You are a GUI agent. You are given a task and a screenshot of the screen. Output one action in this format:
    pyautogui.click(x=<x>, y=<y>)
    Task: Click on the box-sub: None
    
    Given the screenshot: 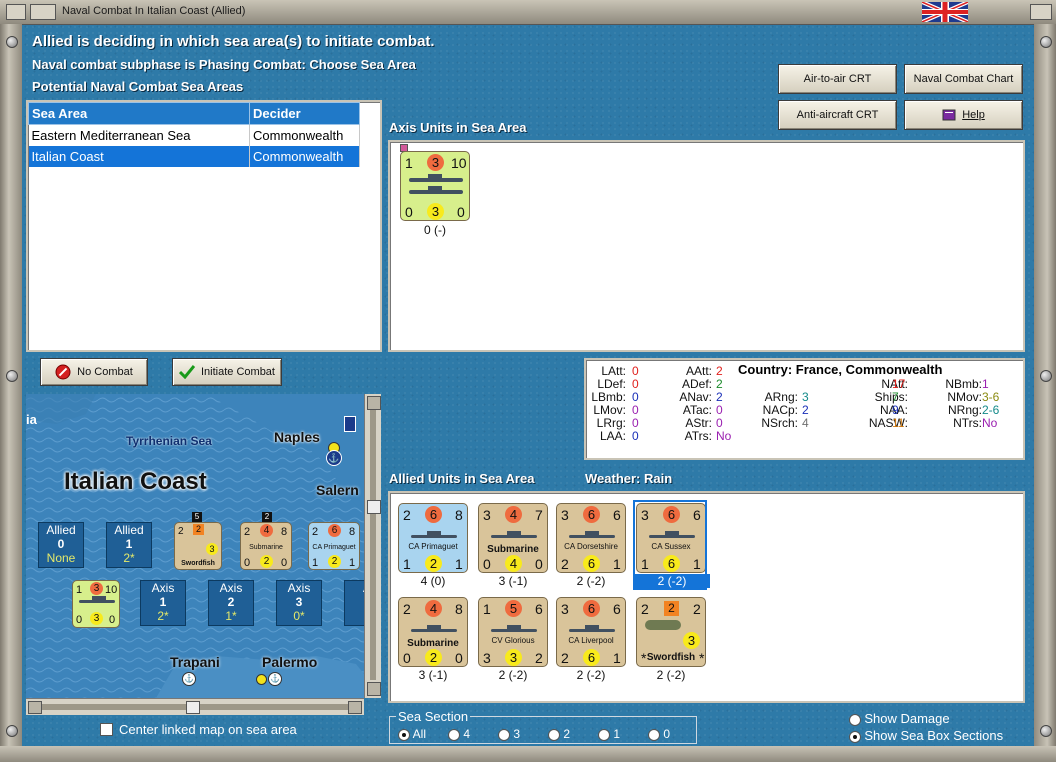 What is the action you would take?
    pyautogui.click(x=61, y=558)
    